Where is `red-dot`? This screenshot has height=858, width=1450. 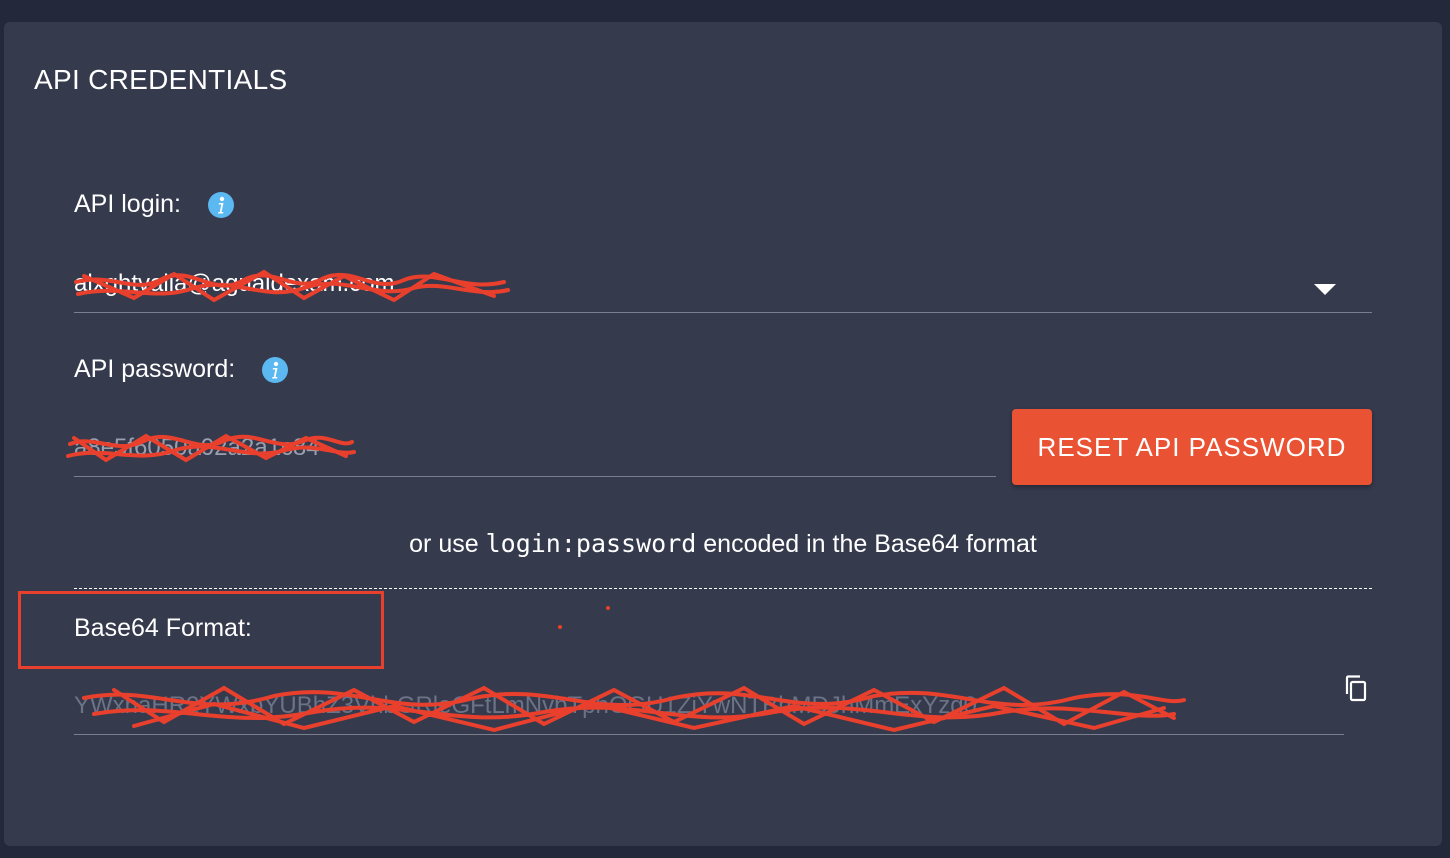
red-dot is located at coordinates (584, 617).